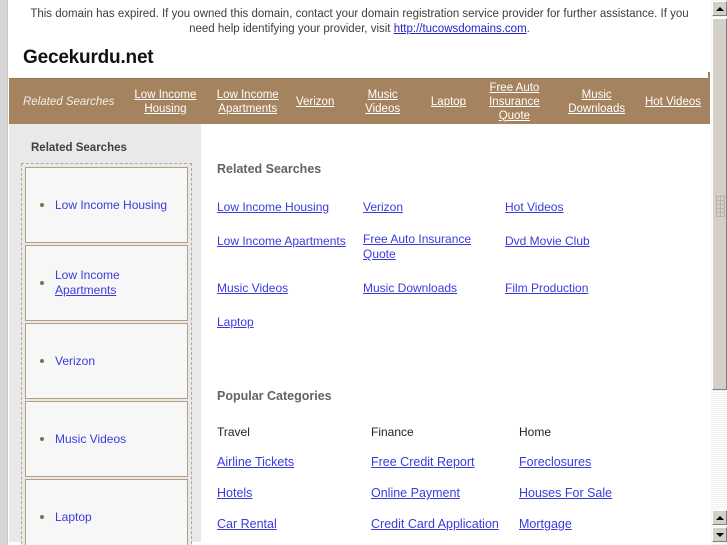 The width and height of the screenshot is (727, 545). What do you see at coordinates (294, 524) in the screenshot?
I see `grid-cell: Car Rental` at bounding box center [294, 524].